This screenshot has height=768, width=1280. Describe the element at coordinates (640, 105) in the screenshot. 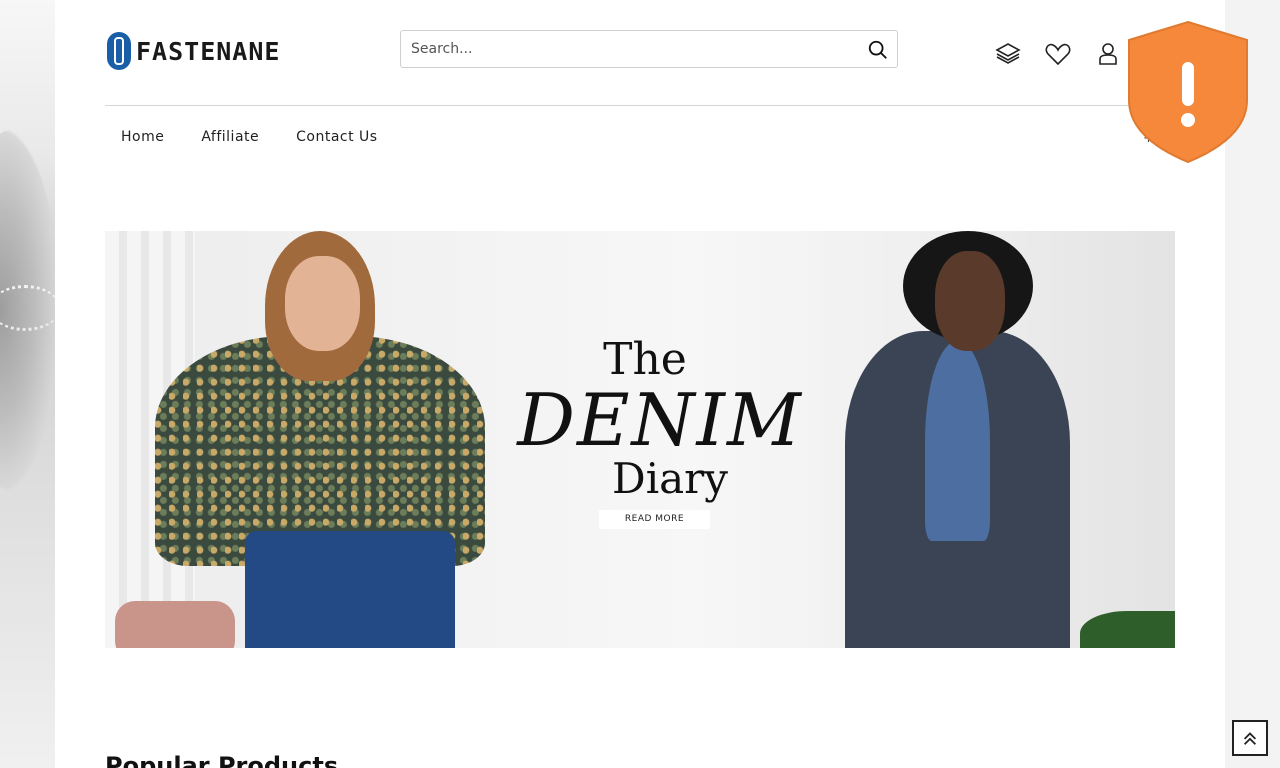

I see `header-divider` at that location.